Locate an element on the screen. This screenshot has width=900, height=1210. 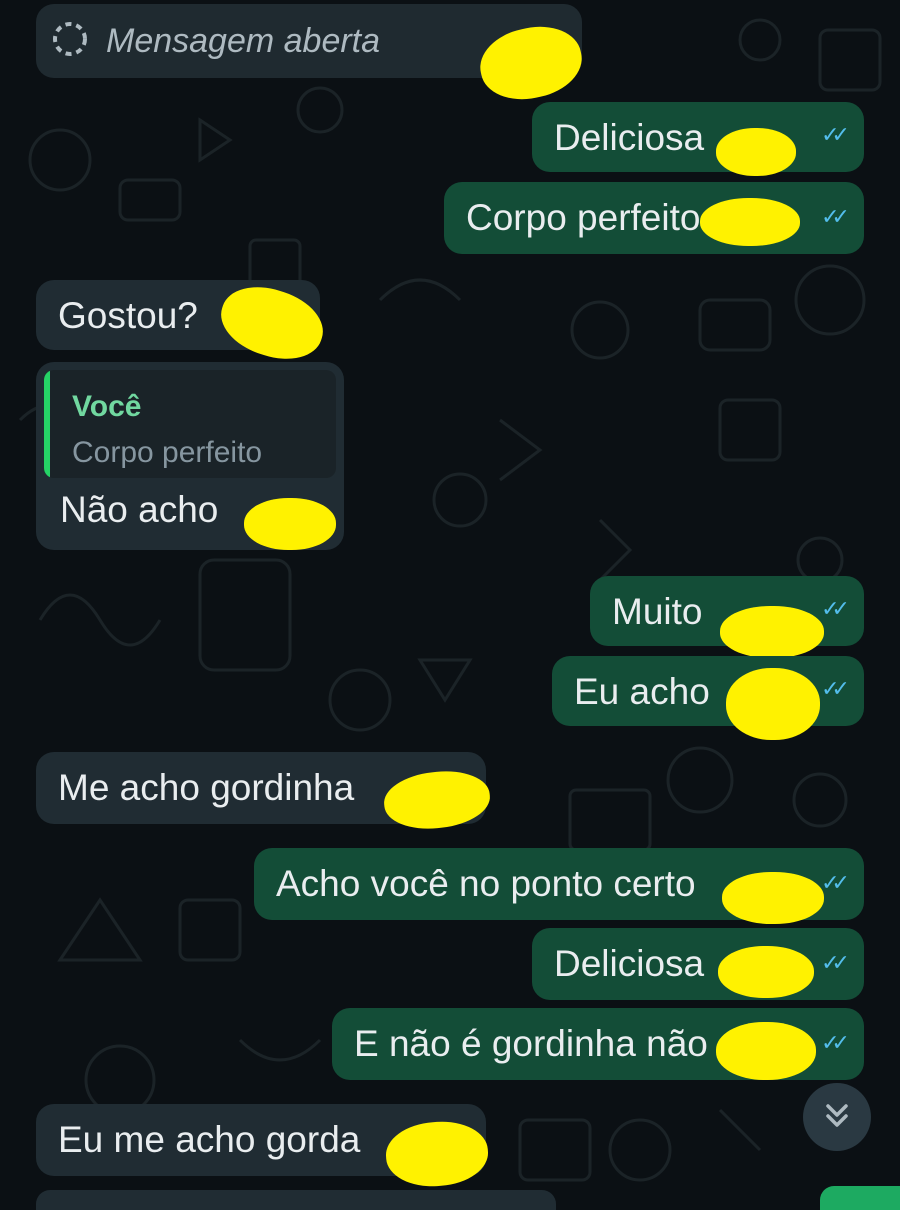
message-bubble-outgoing: Corpo perfeito ✓✓ is located at coordinates (654, 218).